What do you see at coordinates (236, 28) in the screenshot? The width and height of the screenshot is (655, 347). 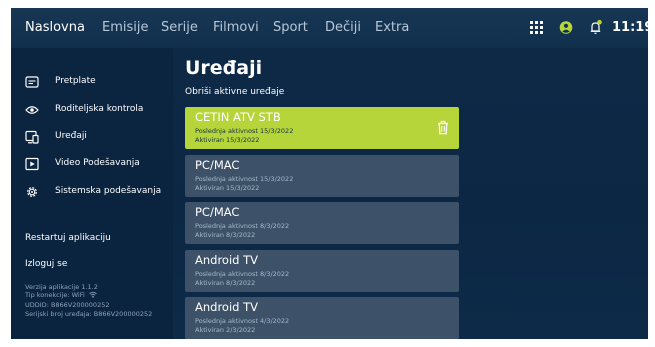 I see `nav-item-filmovi: Filmovi` at bounding box center [236, 28].